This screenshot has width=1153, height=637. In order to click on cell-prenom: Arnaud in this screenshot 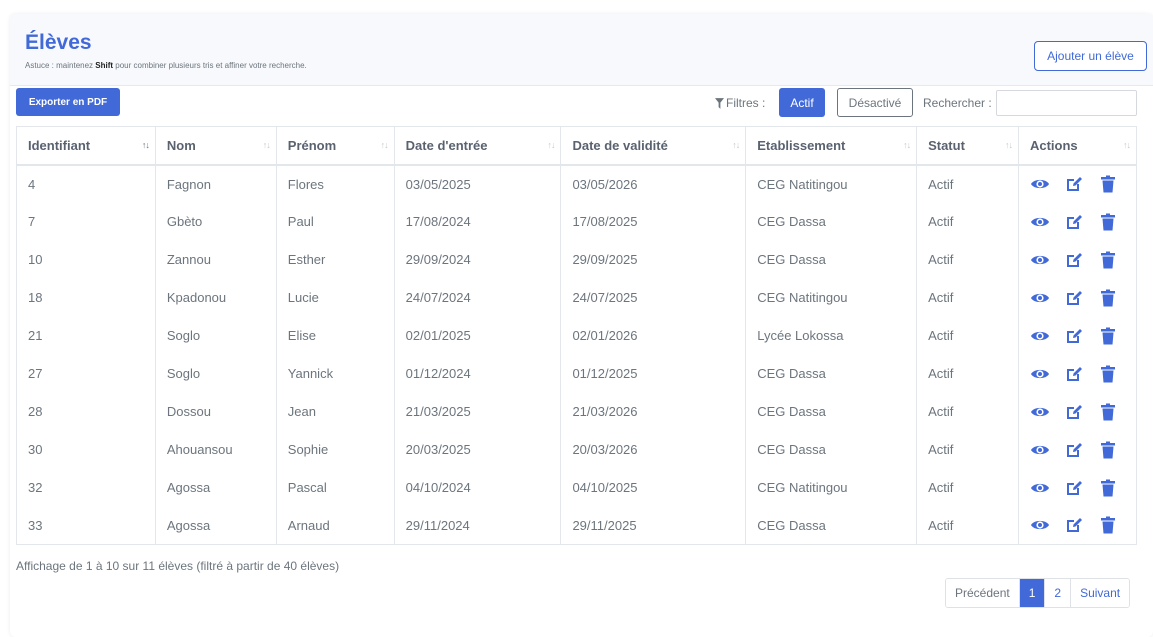, I will do `click(335, 525)`.